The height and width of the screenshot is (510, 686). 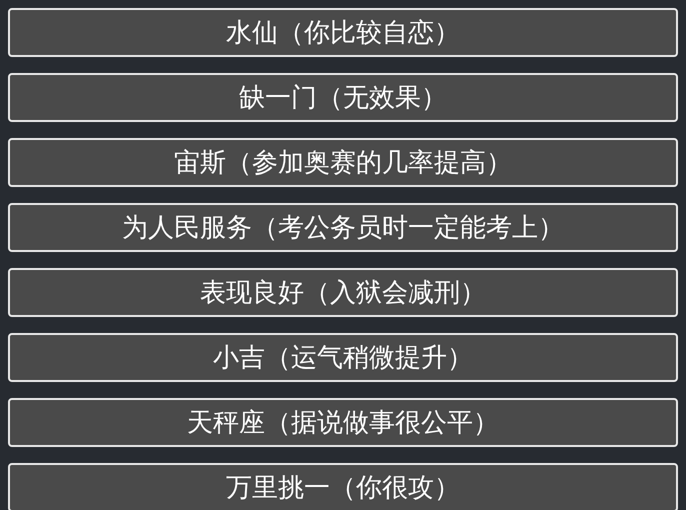 I want to click on option-button: 表现良好（入狱会减刑）, so click(x=343, y=292).